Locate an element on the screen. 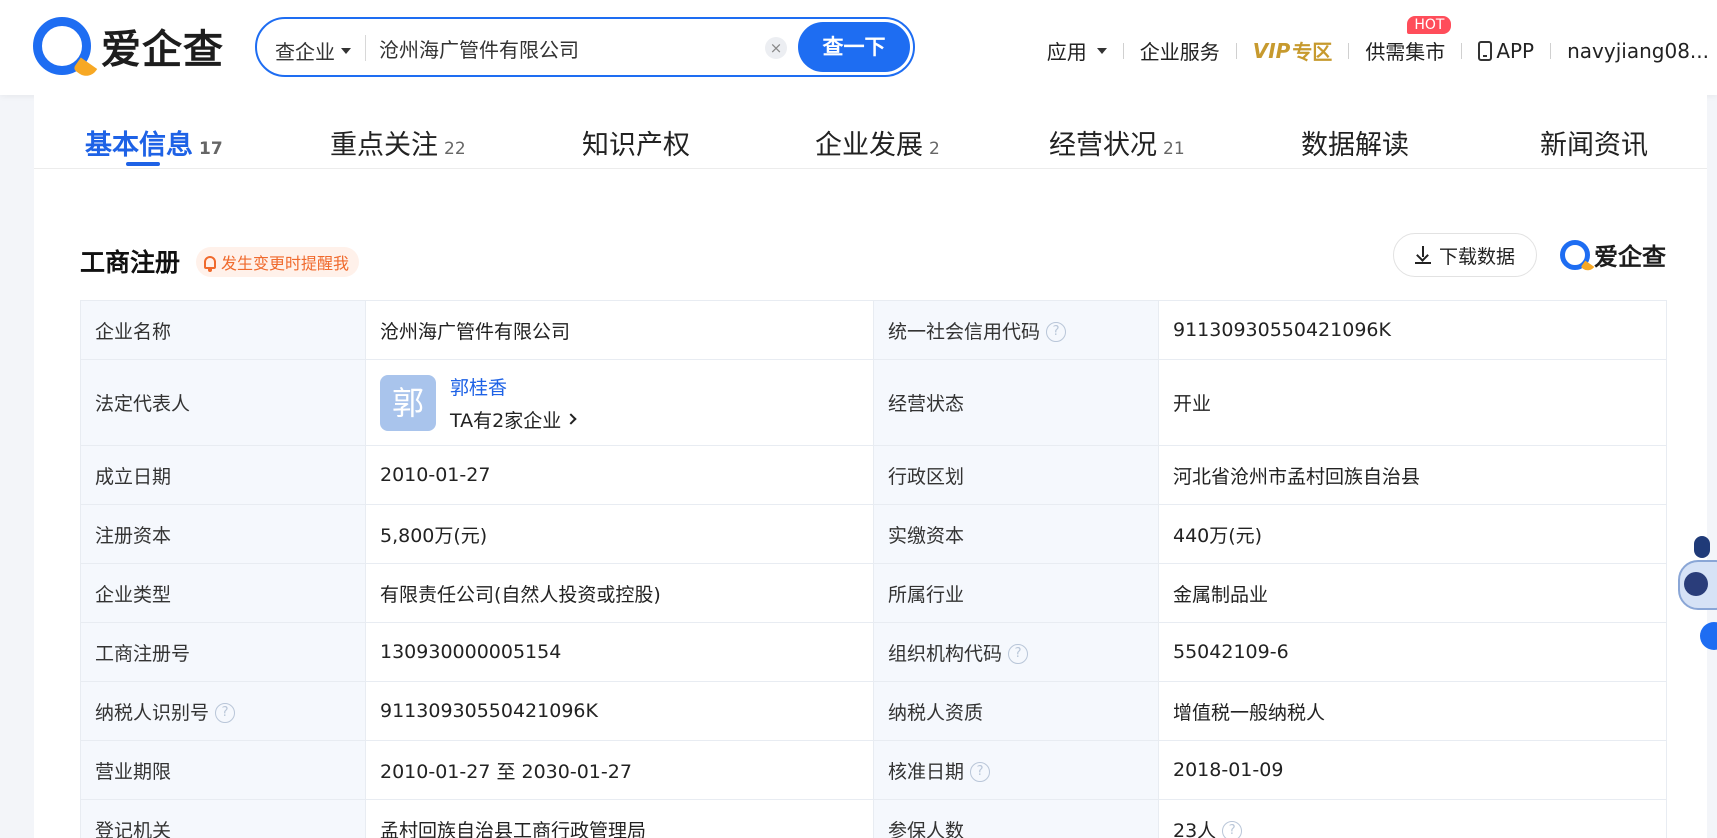 The height and width of the screenshot is (838, 1717). phone-icon is located at coordinates (1485, 50).